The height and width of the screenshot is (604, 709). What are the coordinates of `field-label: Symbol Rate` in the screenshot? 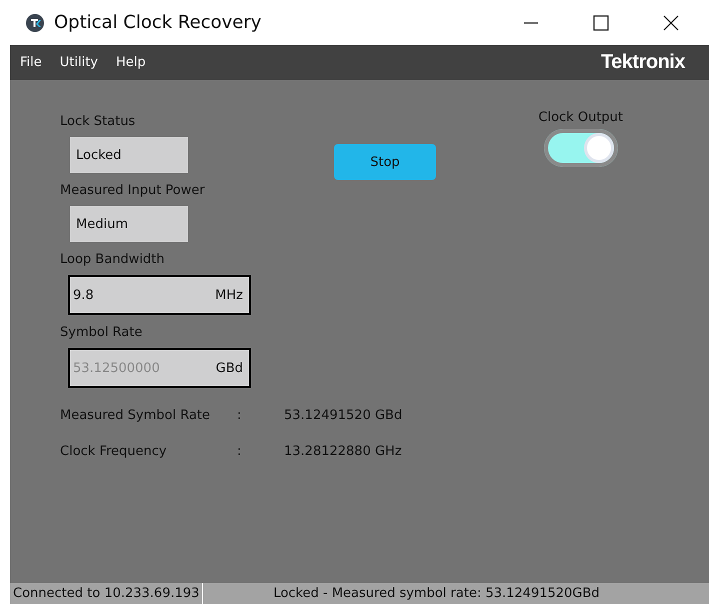 It's located at (102, 332).